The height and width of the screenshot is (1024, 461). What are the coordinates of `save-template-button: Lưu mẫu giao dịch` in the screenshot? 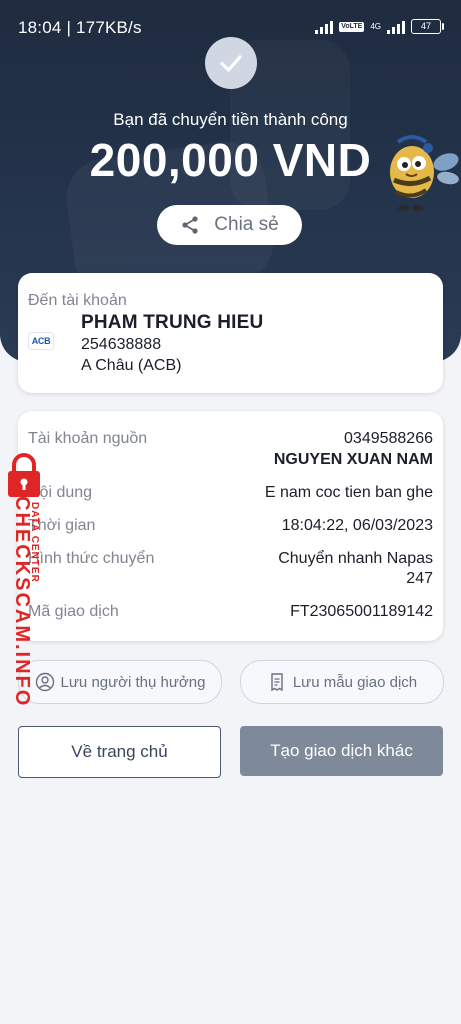 It's located at (342, 682).